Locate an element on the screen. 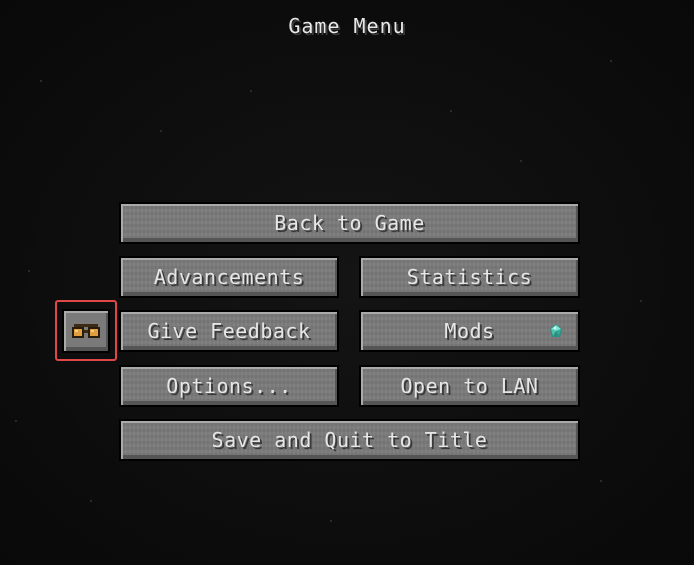  save-and-quit-label: Save and Quit to Title is located at coordinates (349, 440).